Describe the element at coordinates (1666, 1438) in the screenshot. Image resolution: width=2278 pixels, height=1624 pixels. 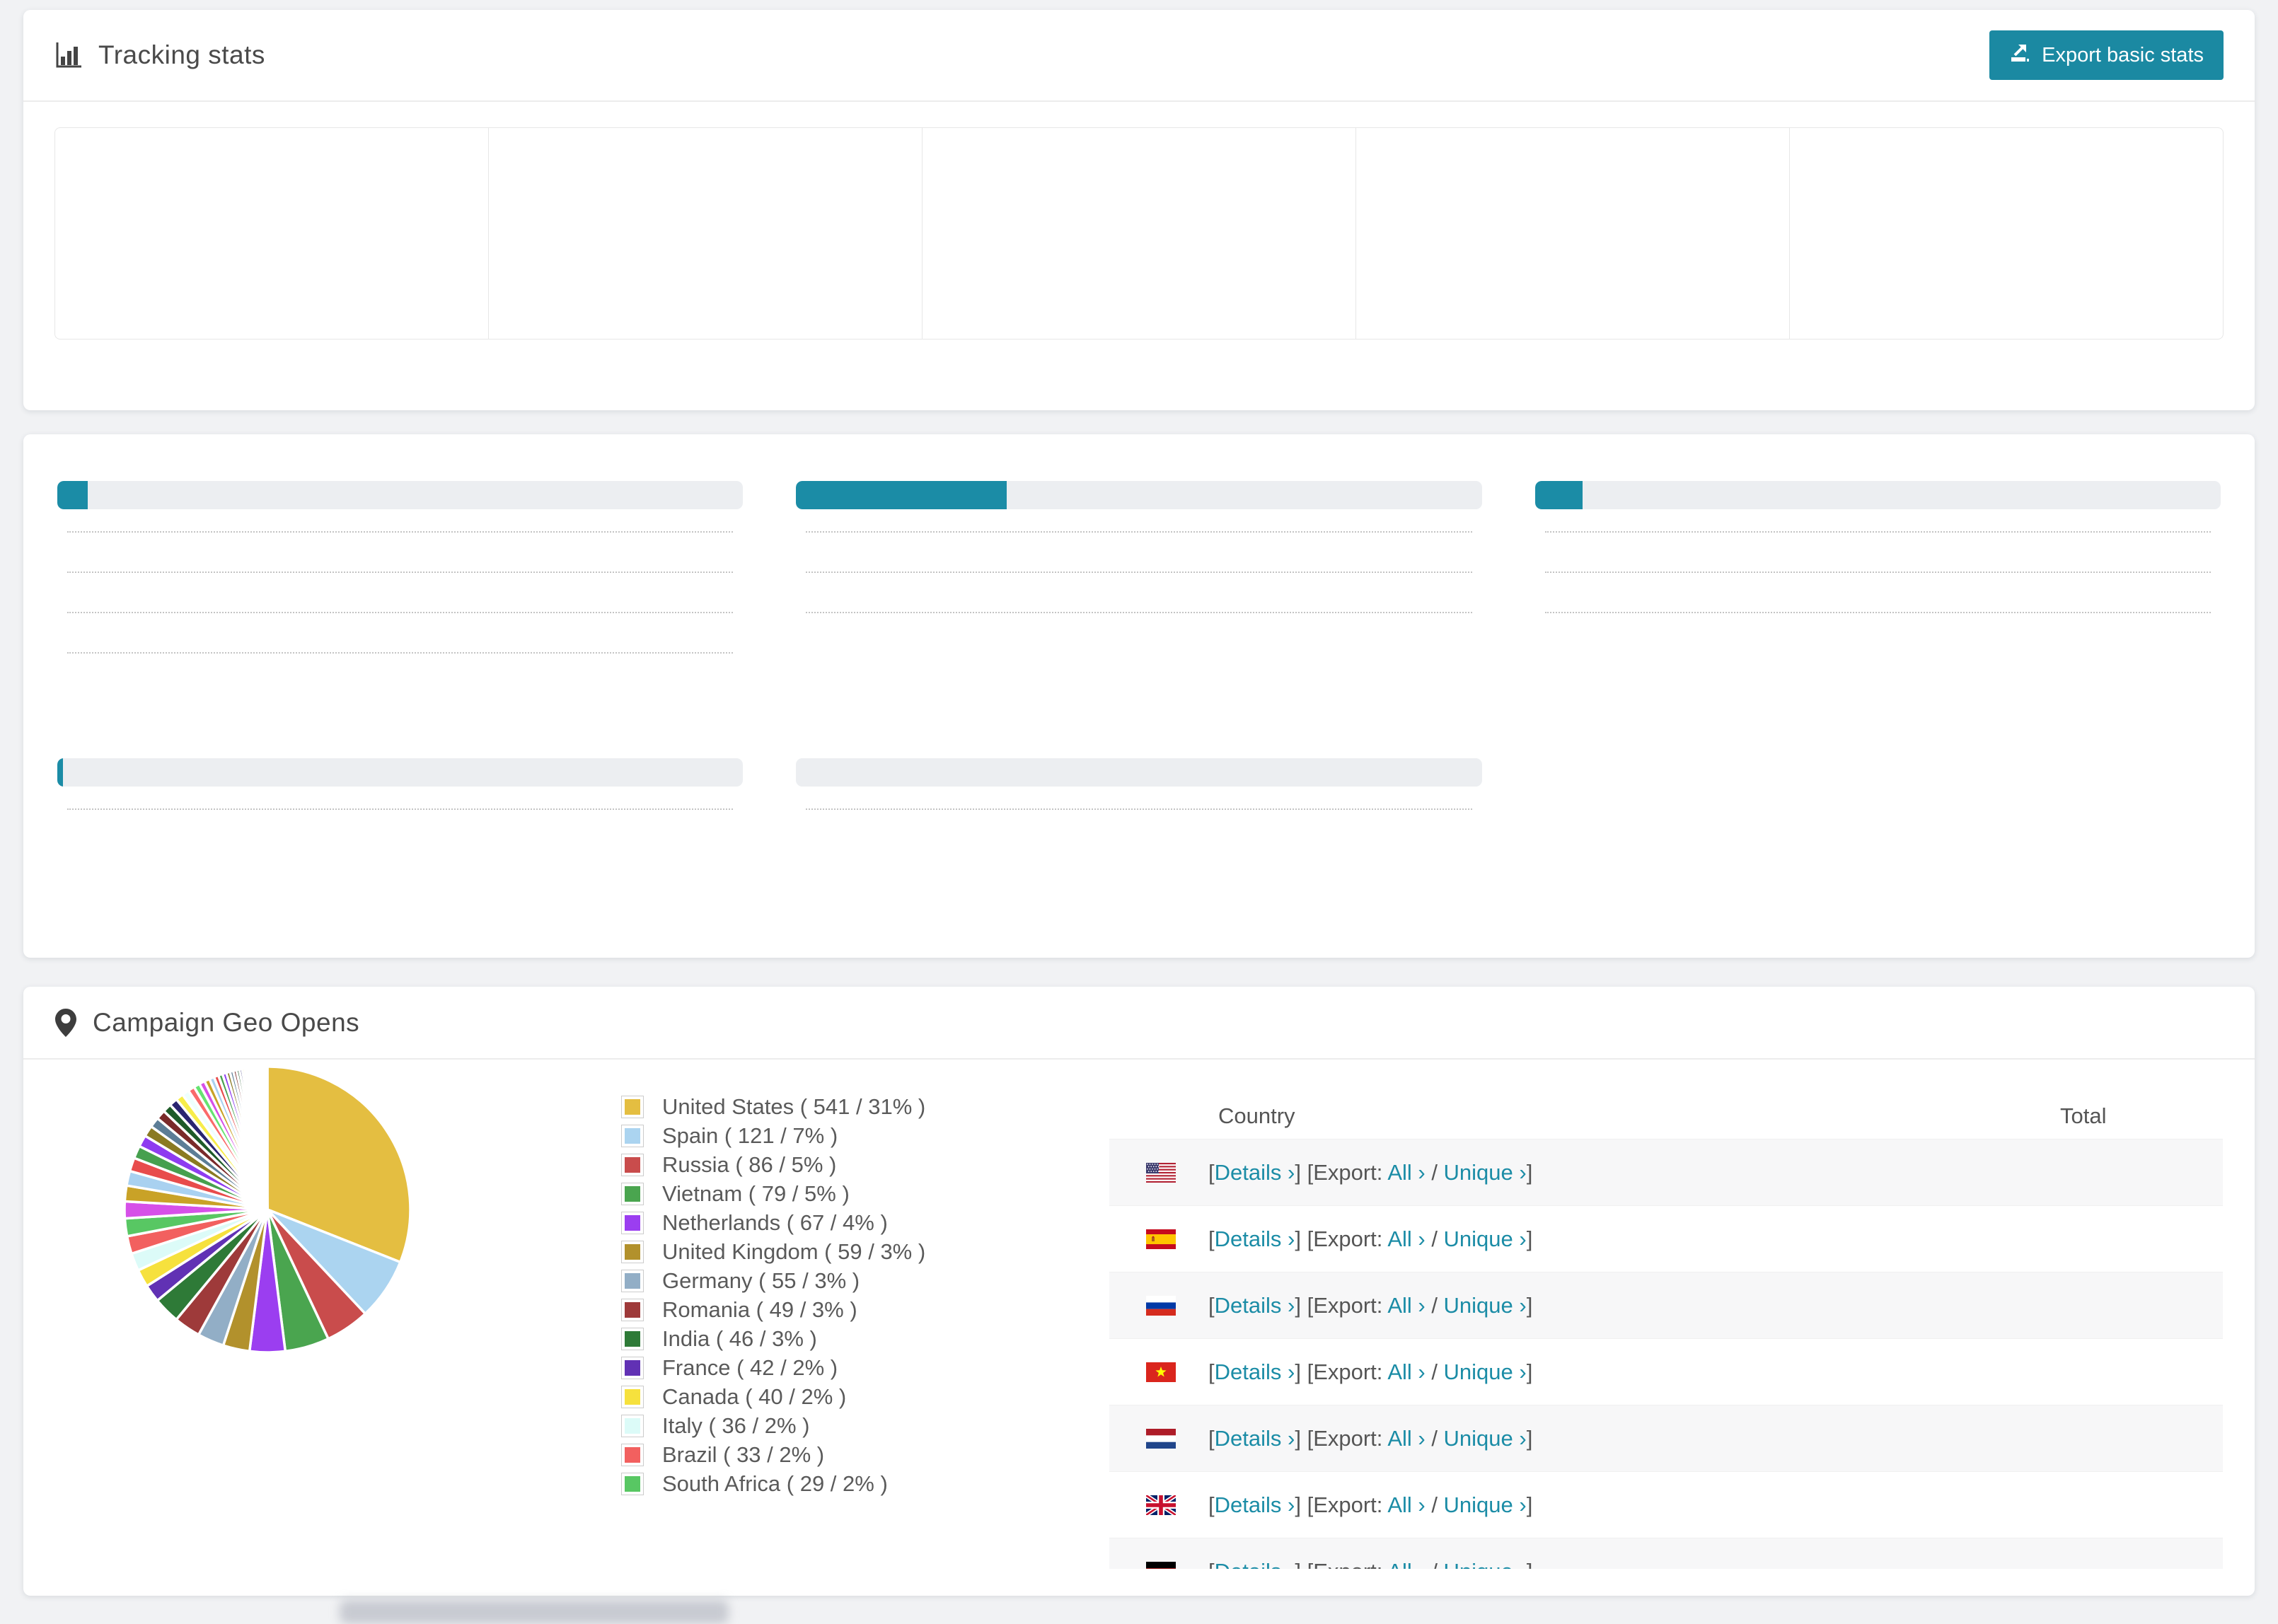
I see `geo-table-row-netherlands: [Details ›] [Export: All › / Unique ›]` at that location.